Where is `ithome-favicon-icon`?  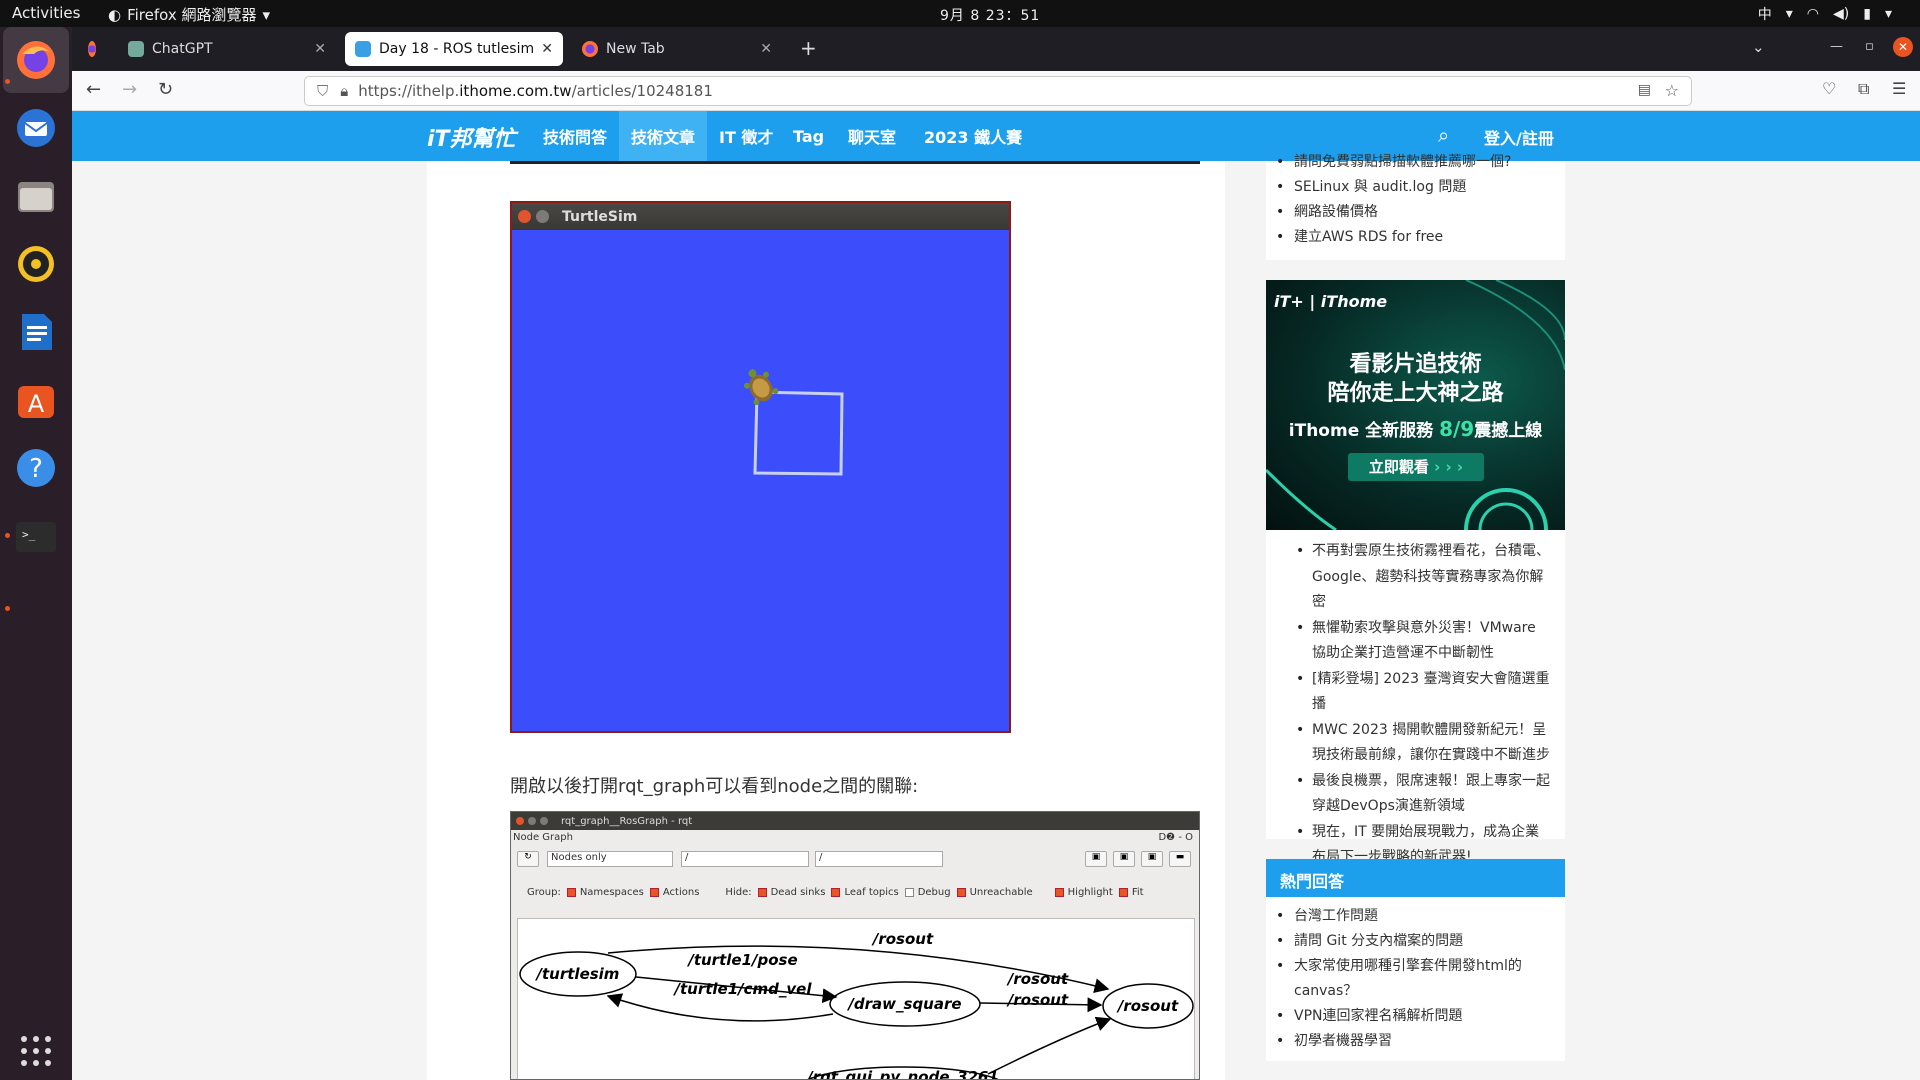
ithome-favicon-icon is located at coordinates (363, 49).